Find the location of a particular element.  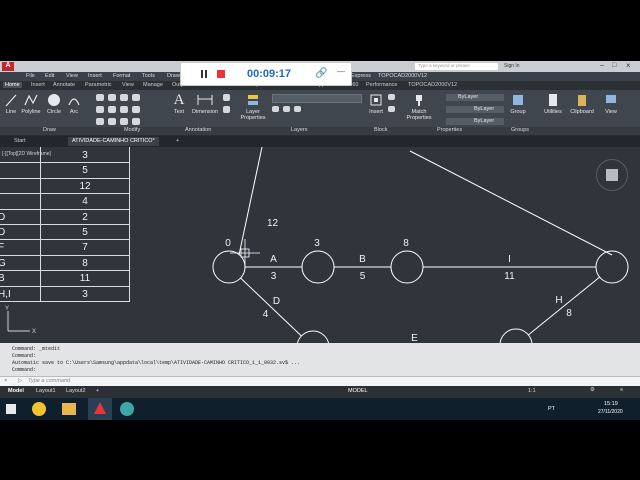

panel-block: Block is located at coordinates (380, 130).